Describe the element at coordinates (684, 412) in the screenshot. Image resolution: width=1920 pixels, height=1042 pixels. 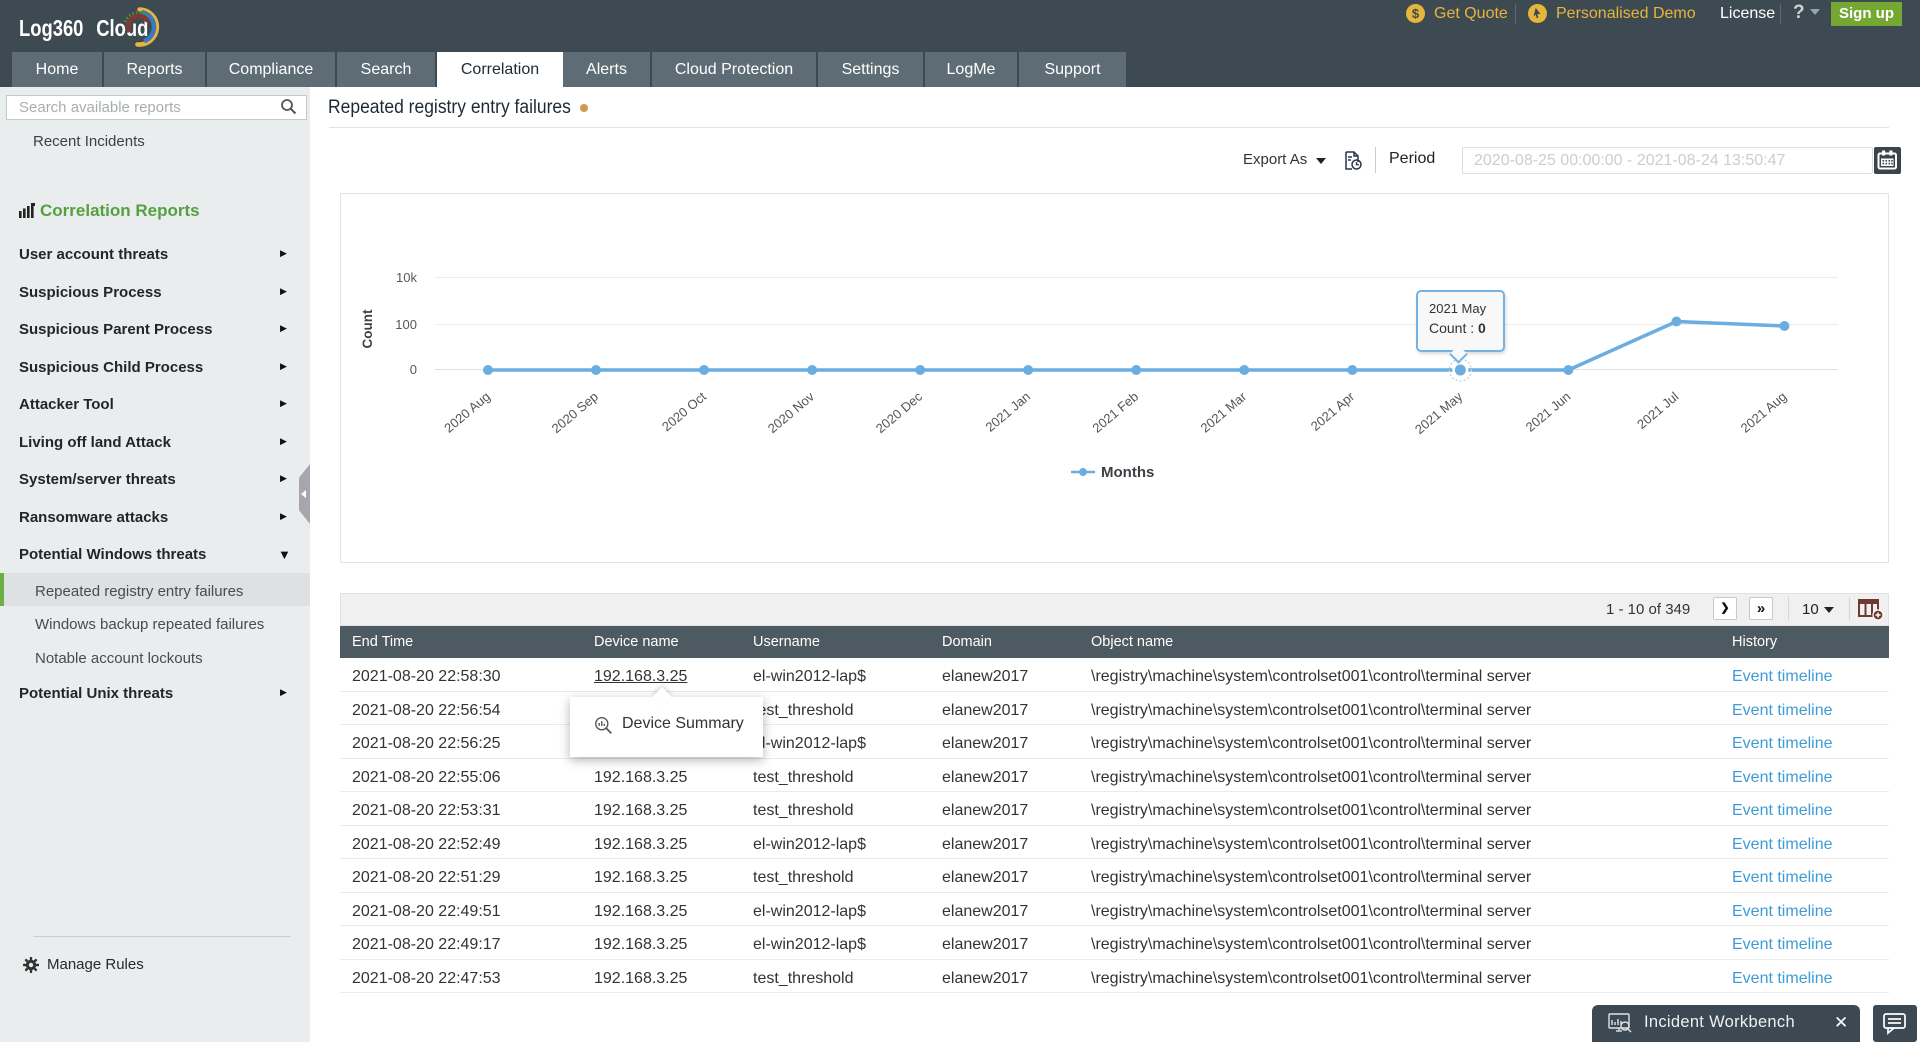
I see `svg-text: 2020 Oct` at that location.